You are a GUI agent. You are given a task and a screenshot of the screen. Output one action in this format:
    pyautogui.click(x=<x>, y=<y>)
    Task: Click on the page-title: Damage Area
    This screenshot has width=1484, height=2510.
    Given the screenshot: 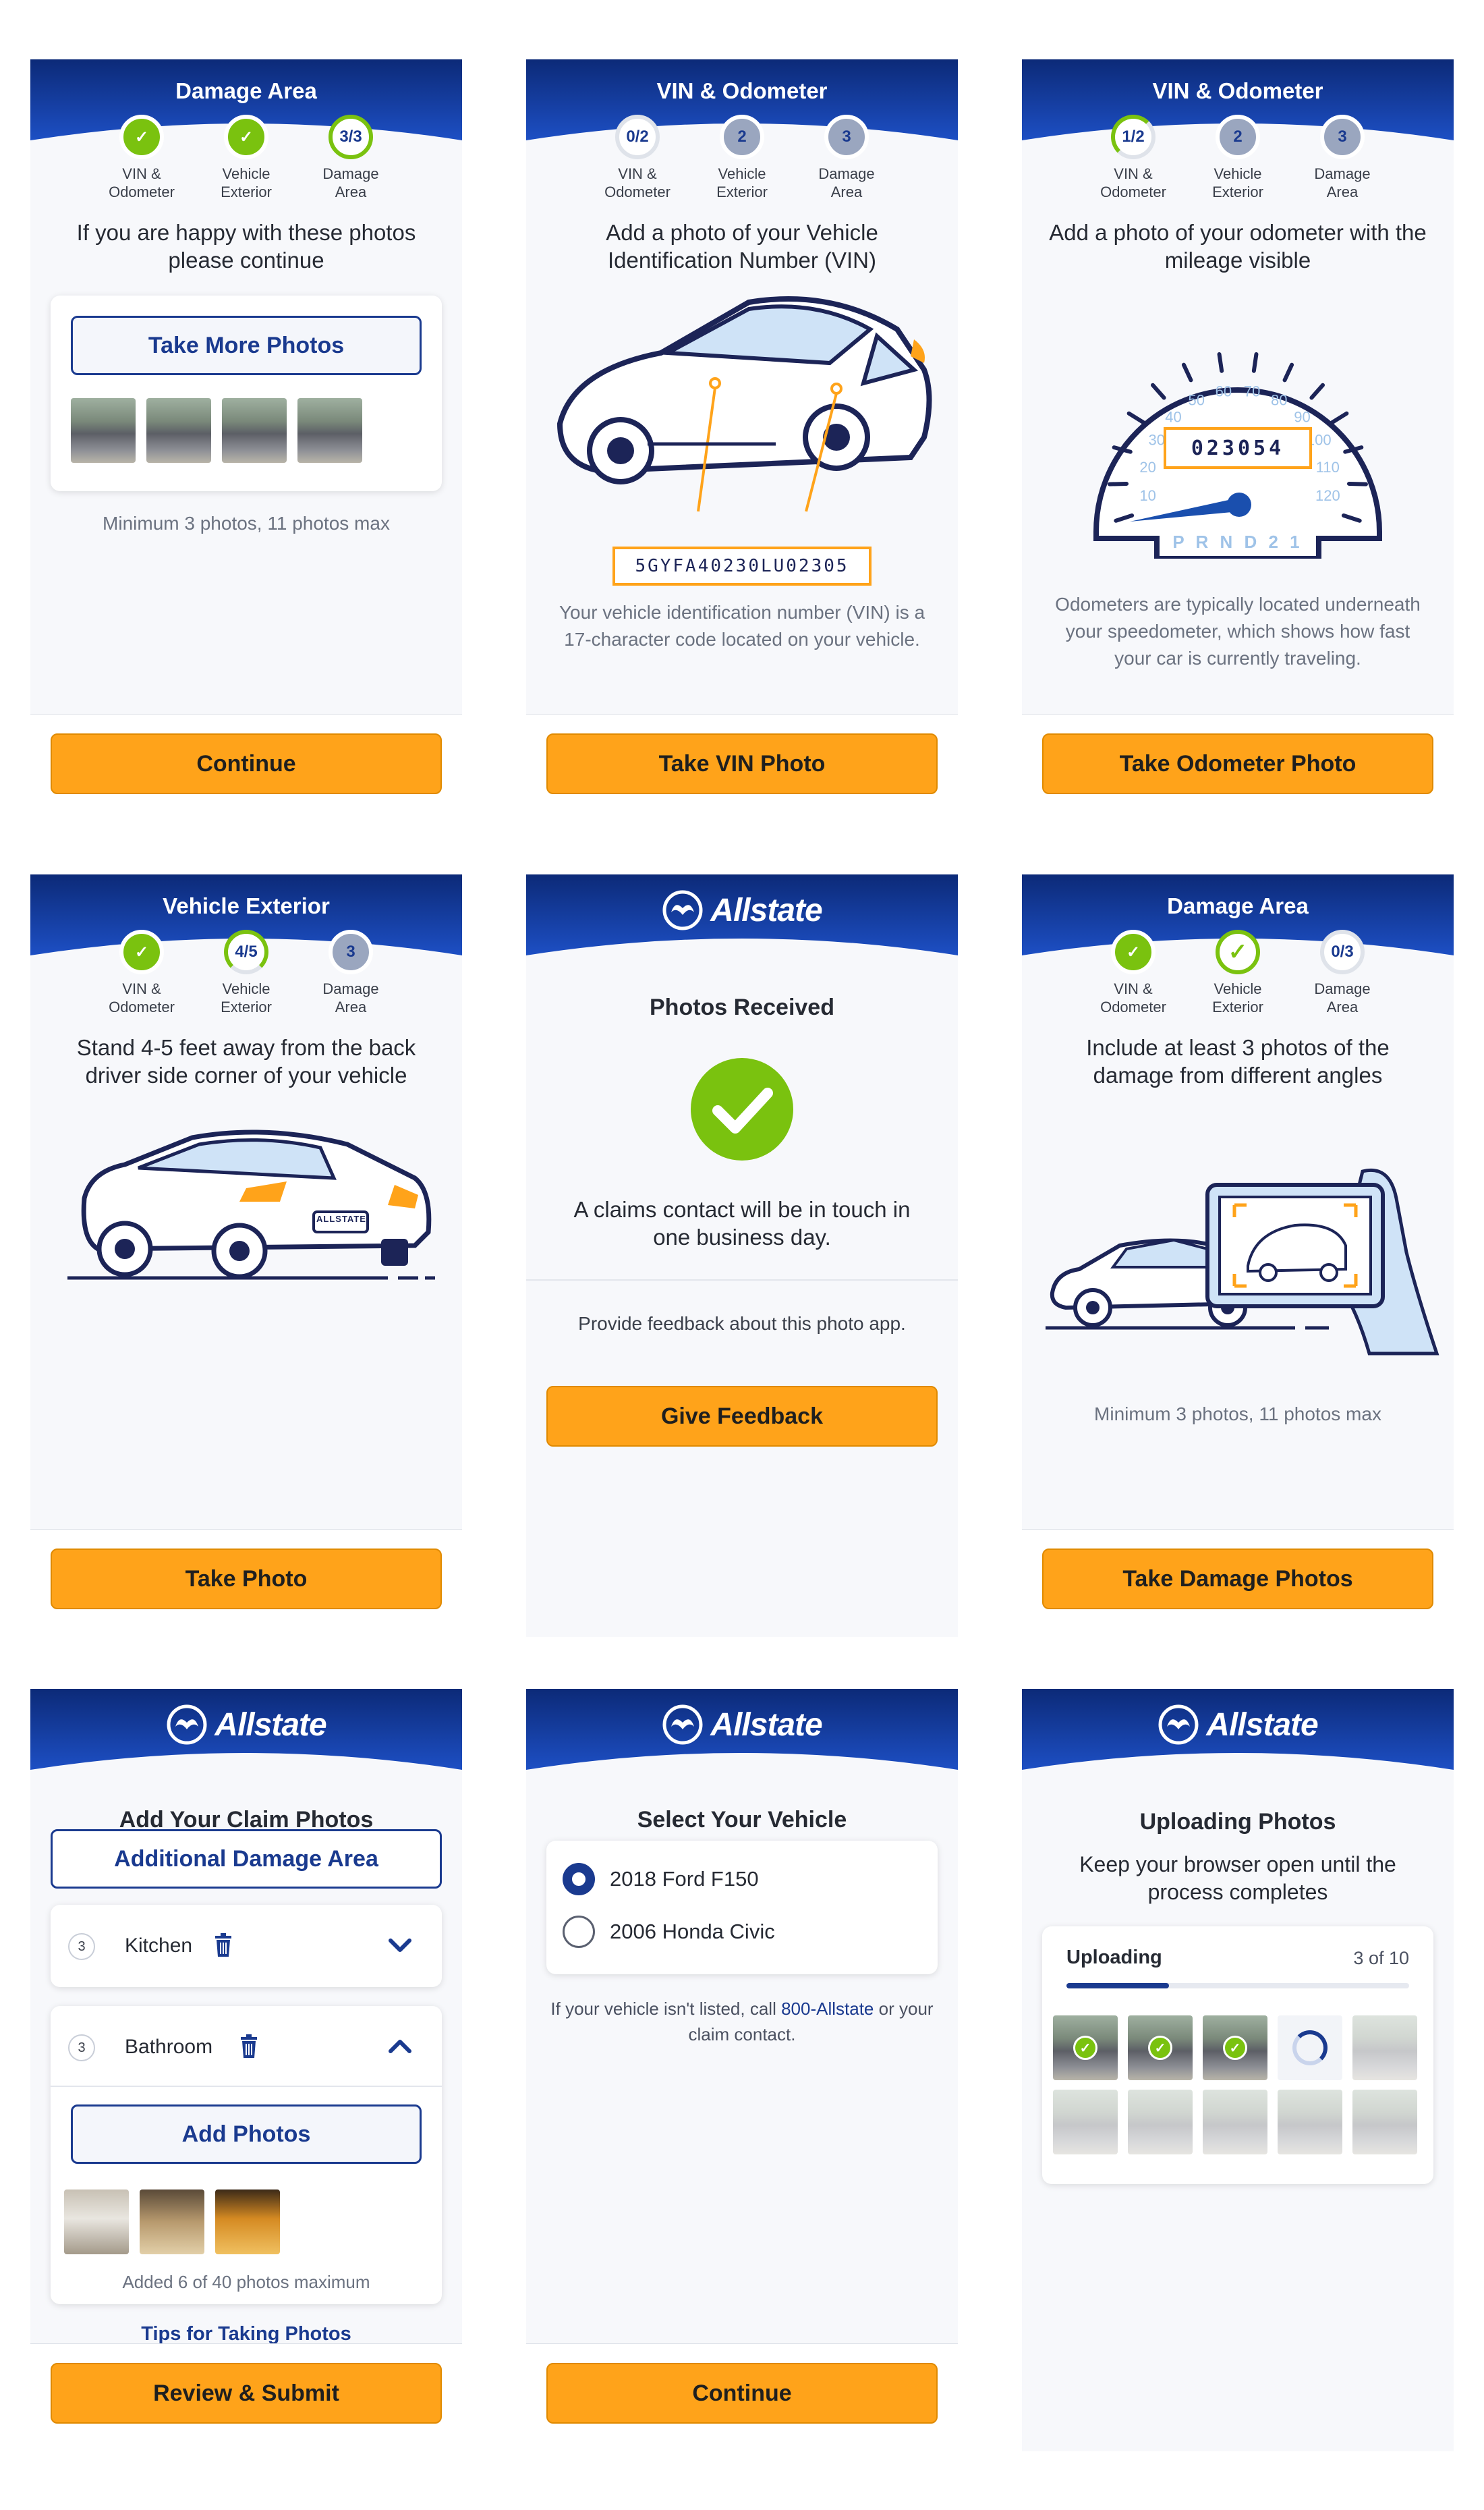 What is the action you would take?
    pyautogui.click(x=246, y=90)
    